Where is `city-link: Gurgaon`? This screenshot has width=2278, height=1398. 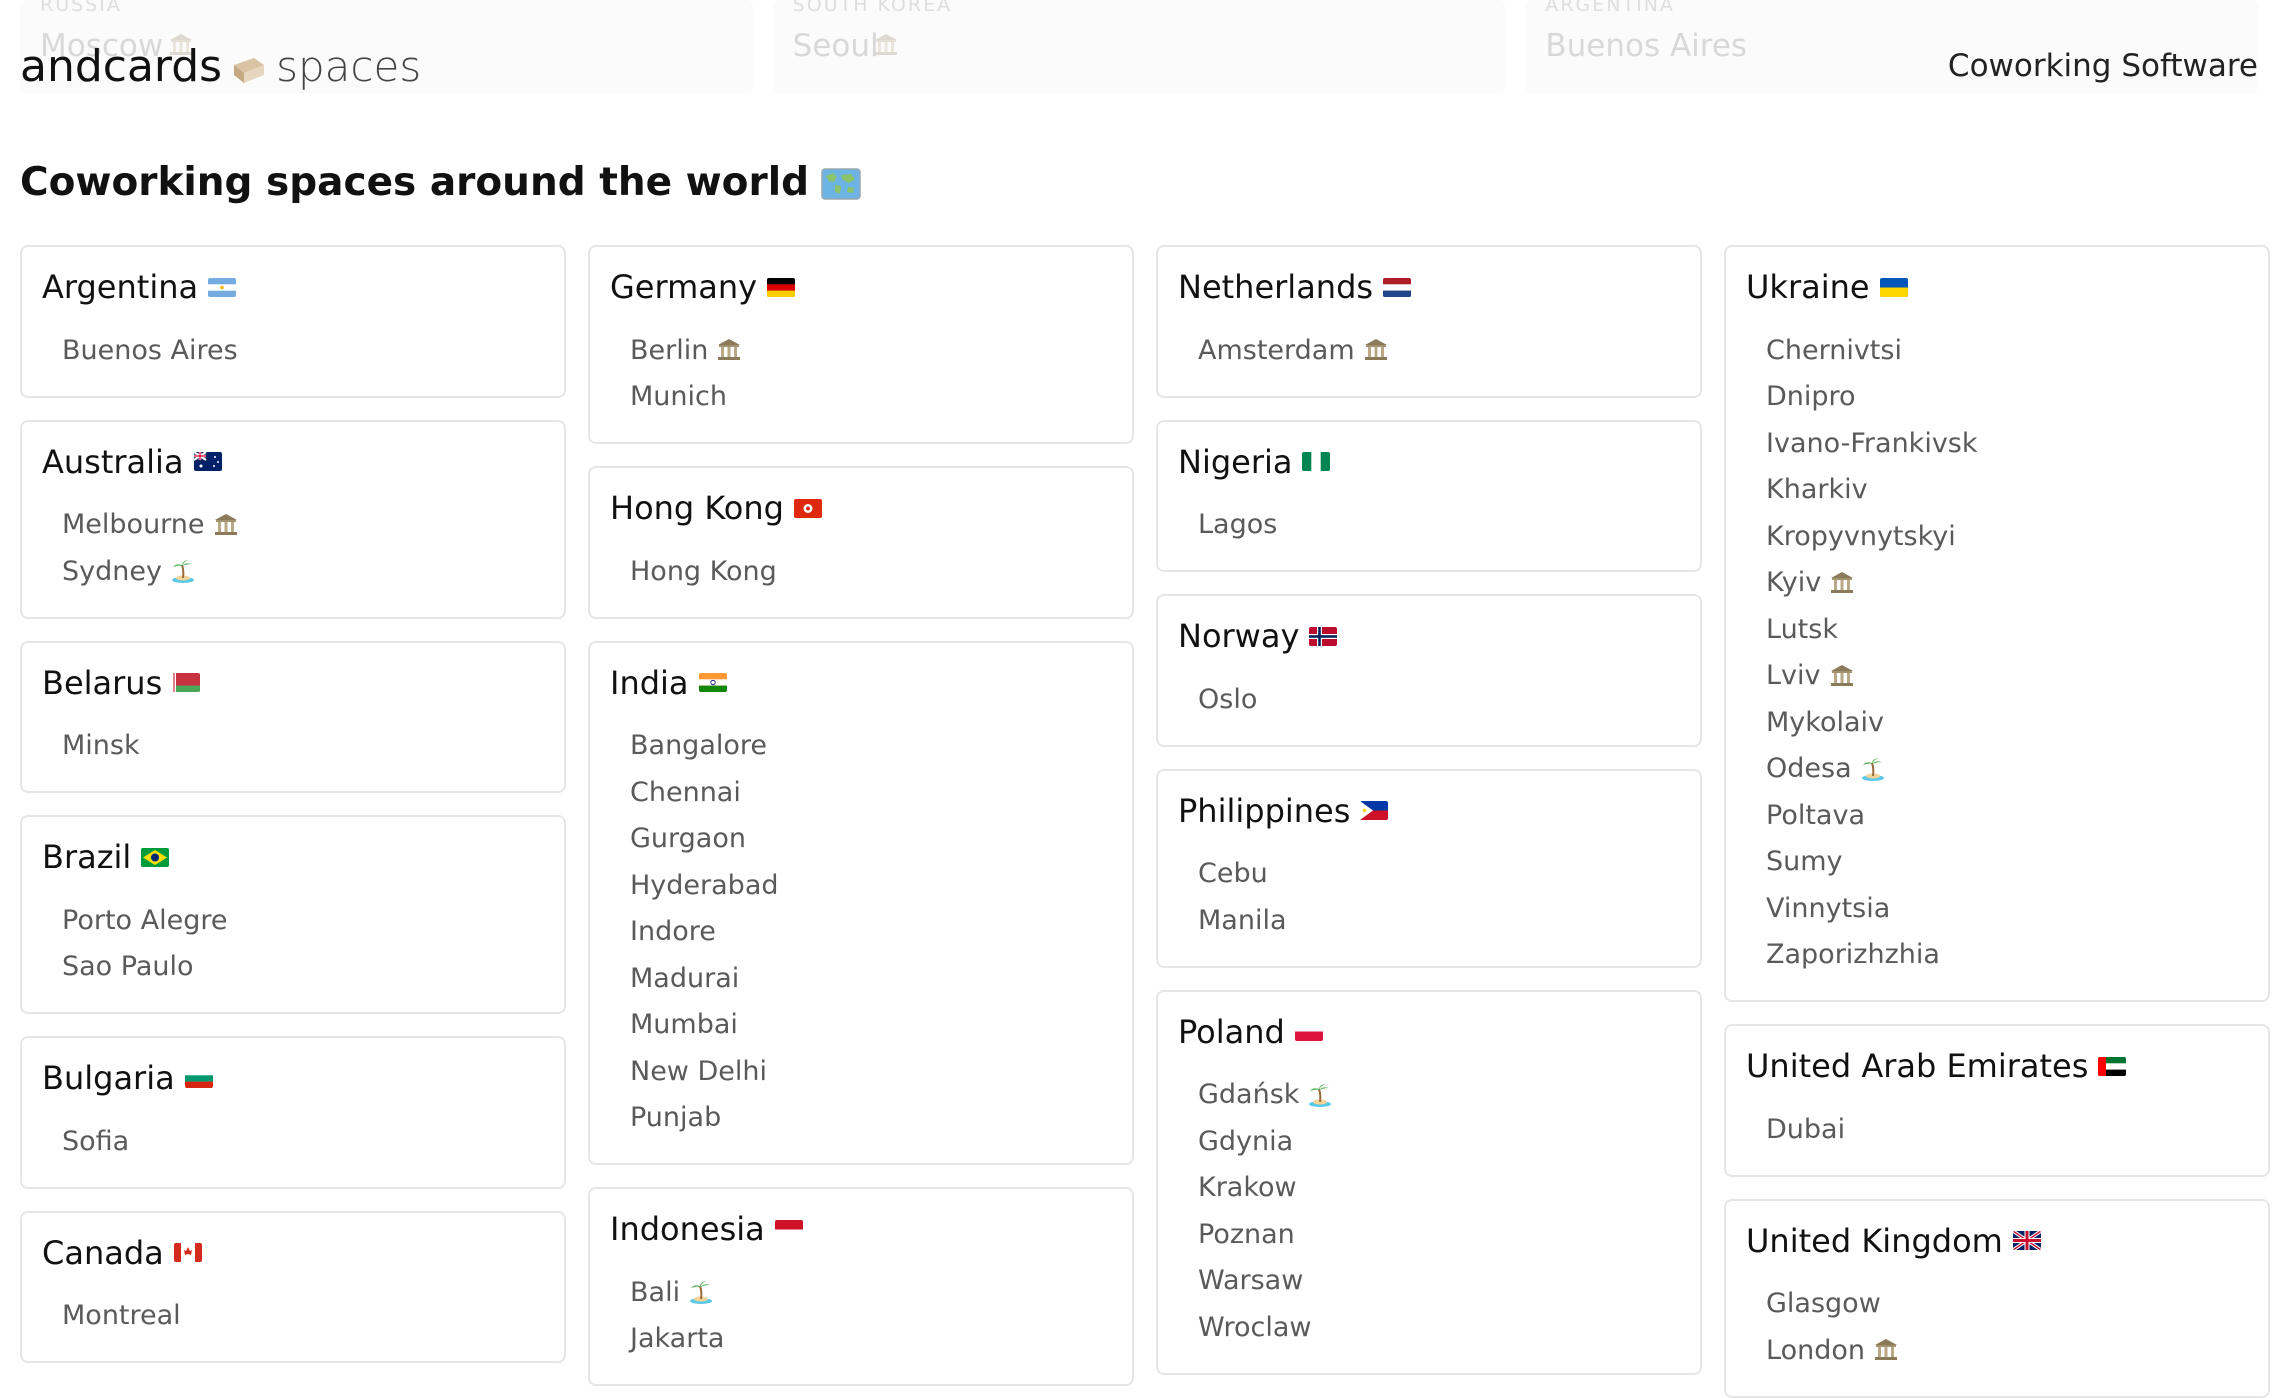
city-link: Gurgaon is located at coordinates (871, 839).